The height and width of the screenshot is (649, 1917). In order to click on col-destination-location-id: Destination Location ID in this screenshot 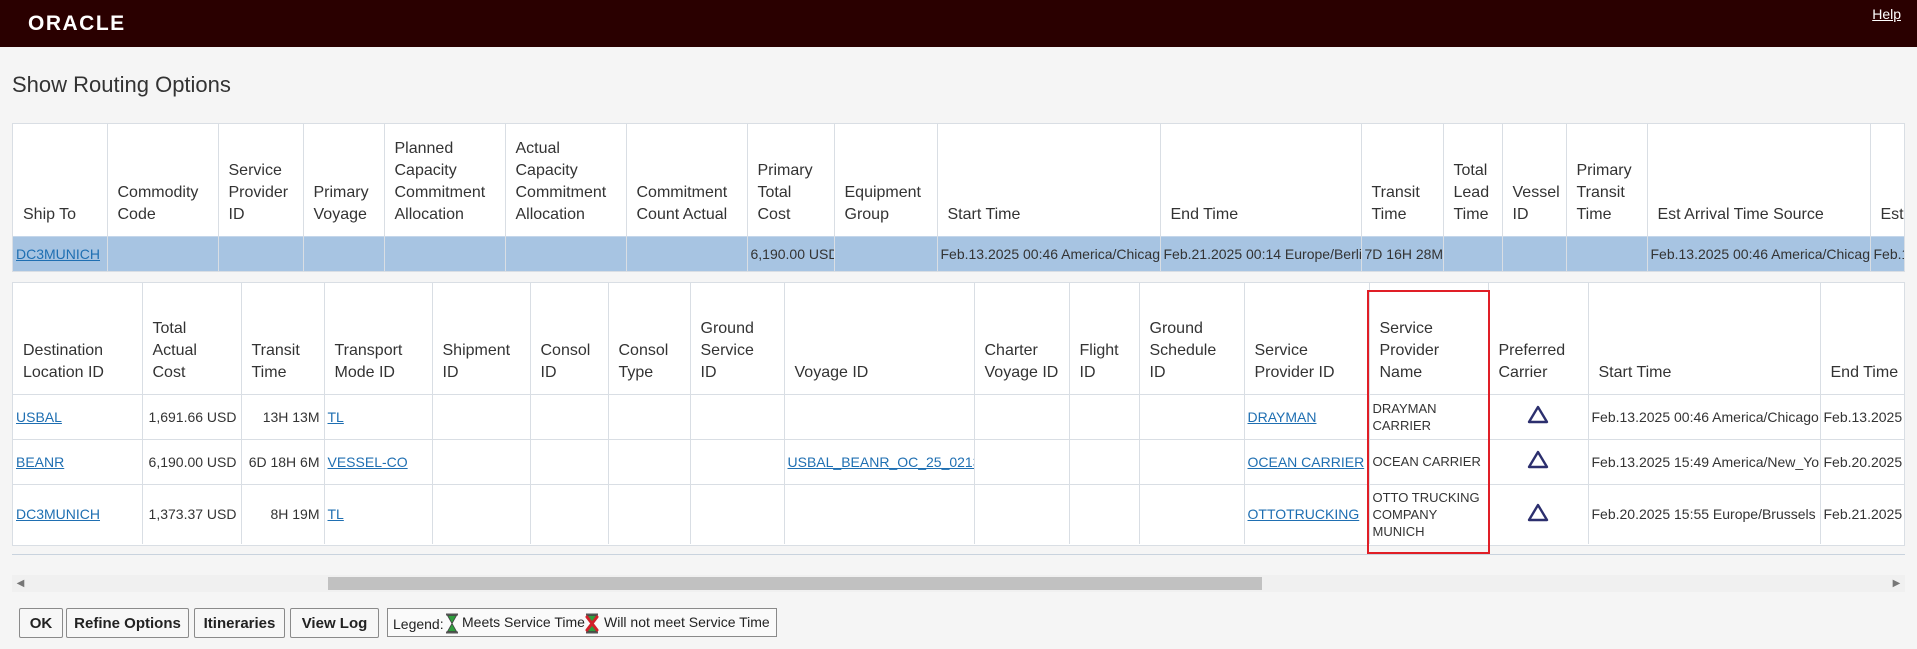, I will do `click(78, 338)`.